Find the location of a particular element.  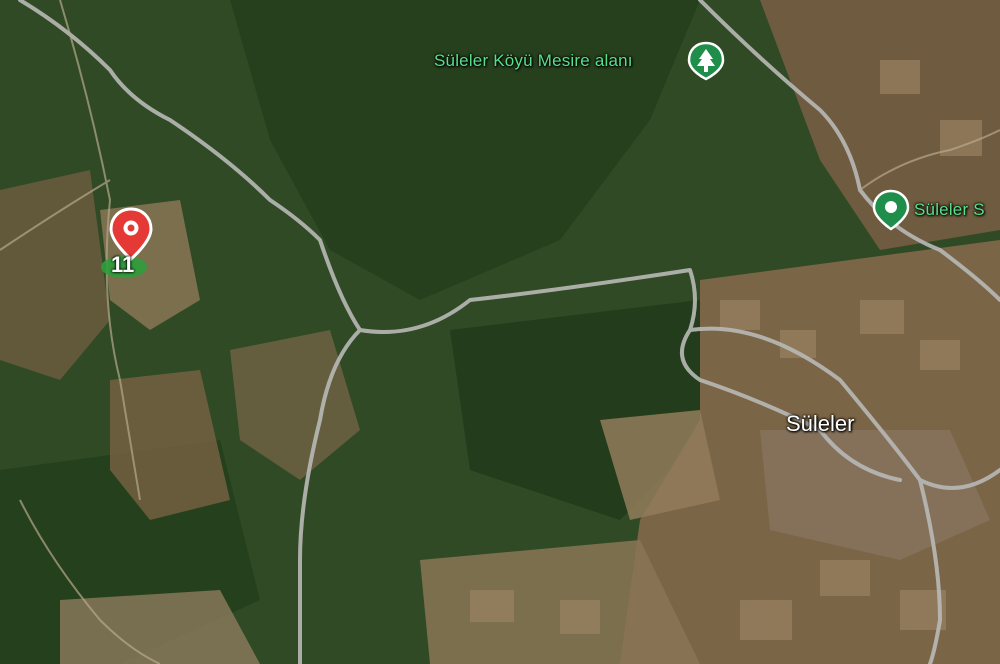

tree-icon is located at coordinates (706, 63).